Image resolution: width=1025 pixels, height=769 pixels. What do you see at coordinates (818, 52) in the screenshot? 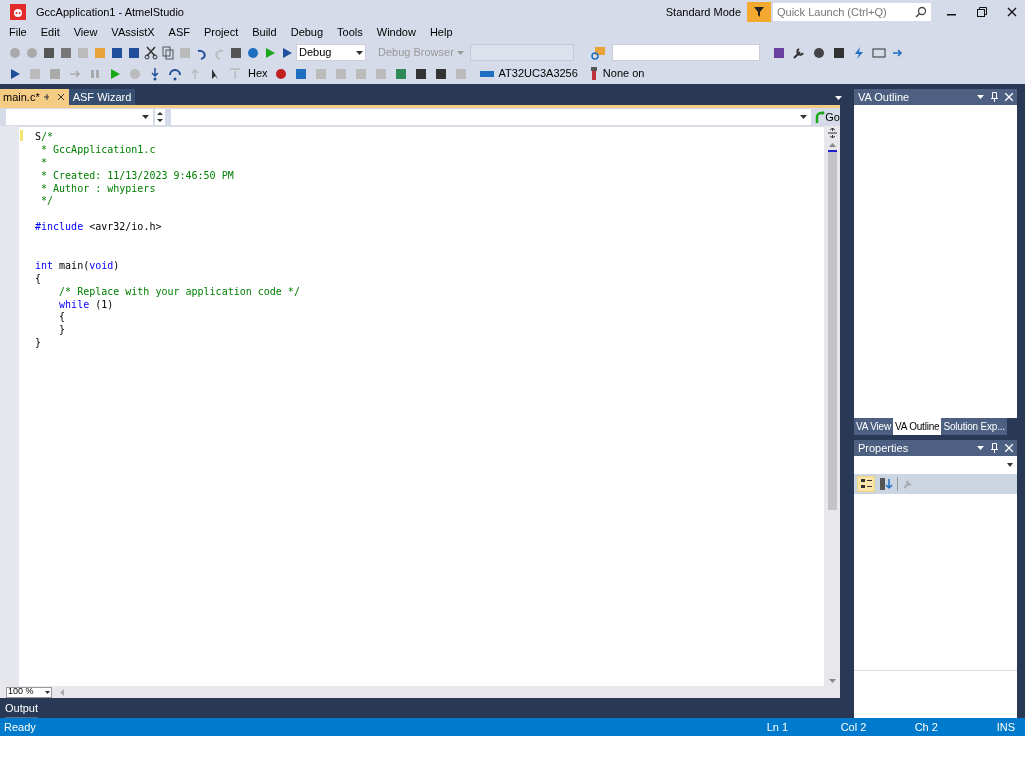
I see `gauge-icon` at bounding box center [818, 52].